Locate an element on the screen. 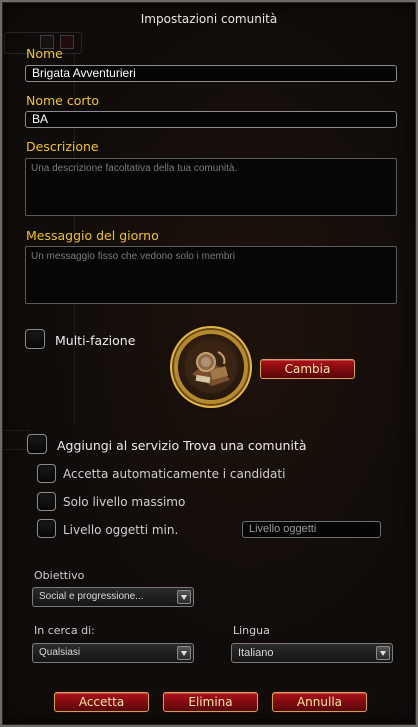 The width and height of the screenshot is (418, 727). item-level-input: Livello oggetti is located at coordinates (311, 529).